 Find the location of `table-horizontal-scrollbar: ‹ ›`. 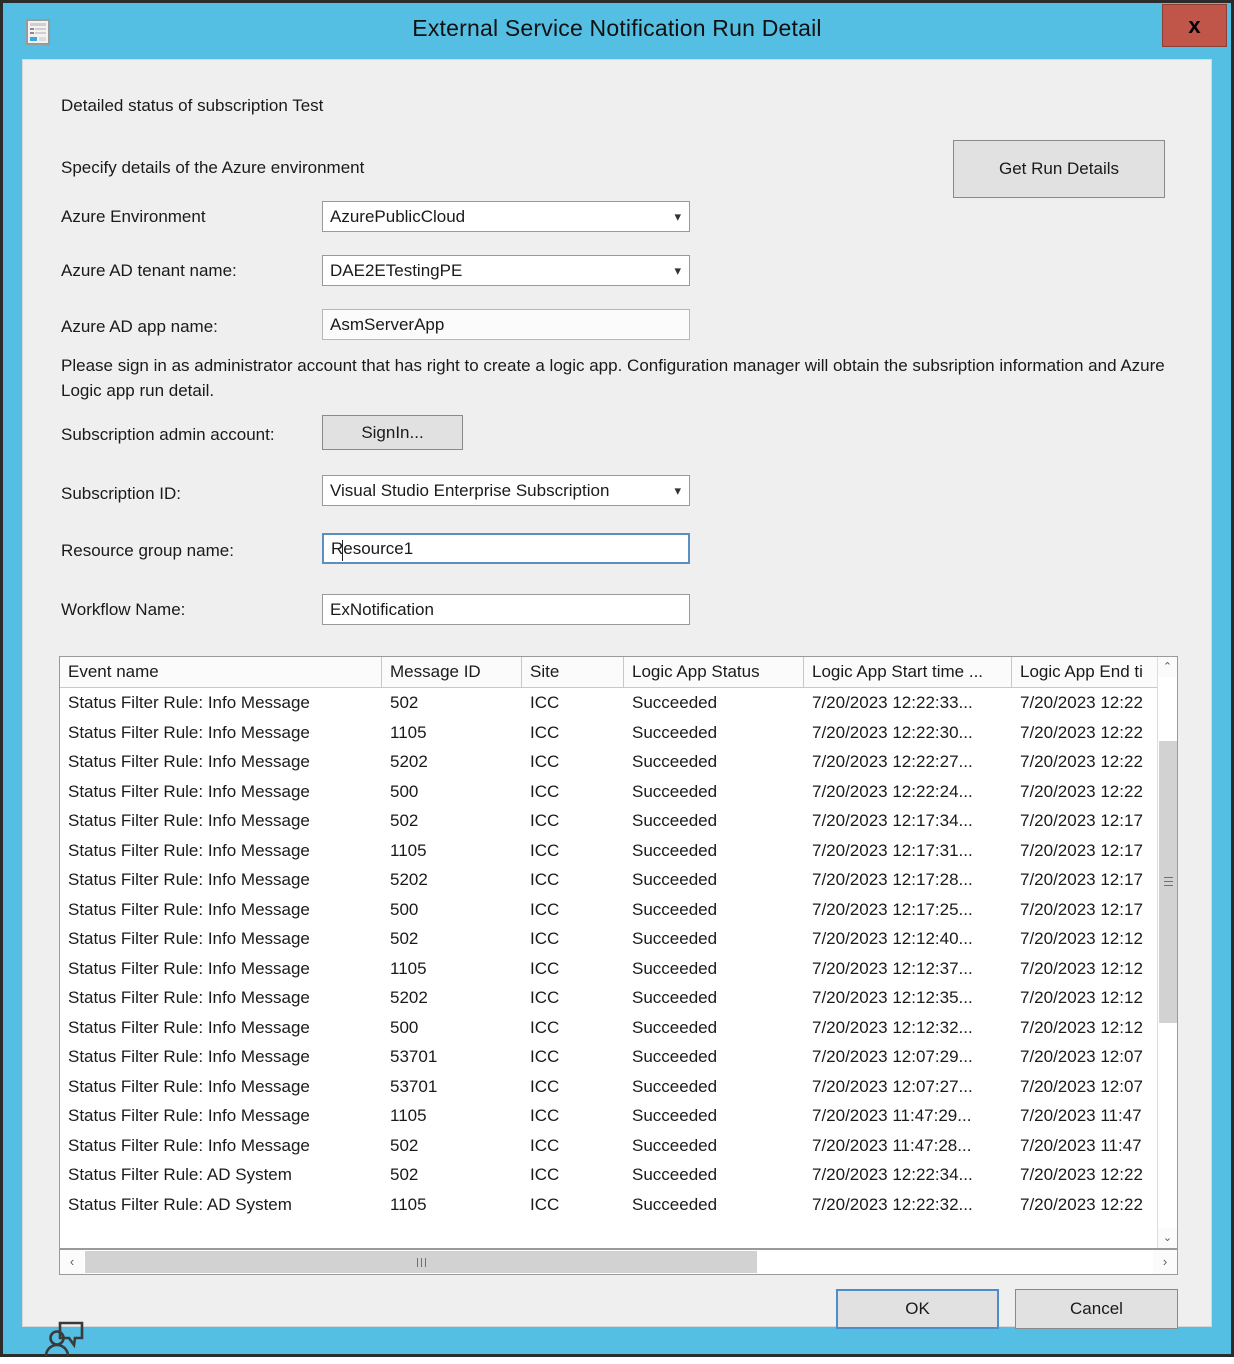

table-horizontal-scrollbar: ‹ › is located at coordinates (618, 1262).